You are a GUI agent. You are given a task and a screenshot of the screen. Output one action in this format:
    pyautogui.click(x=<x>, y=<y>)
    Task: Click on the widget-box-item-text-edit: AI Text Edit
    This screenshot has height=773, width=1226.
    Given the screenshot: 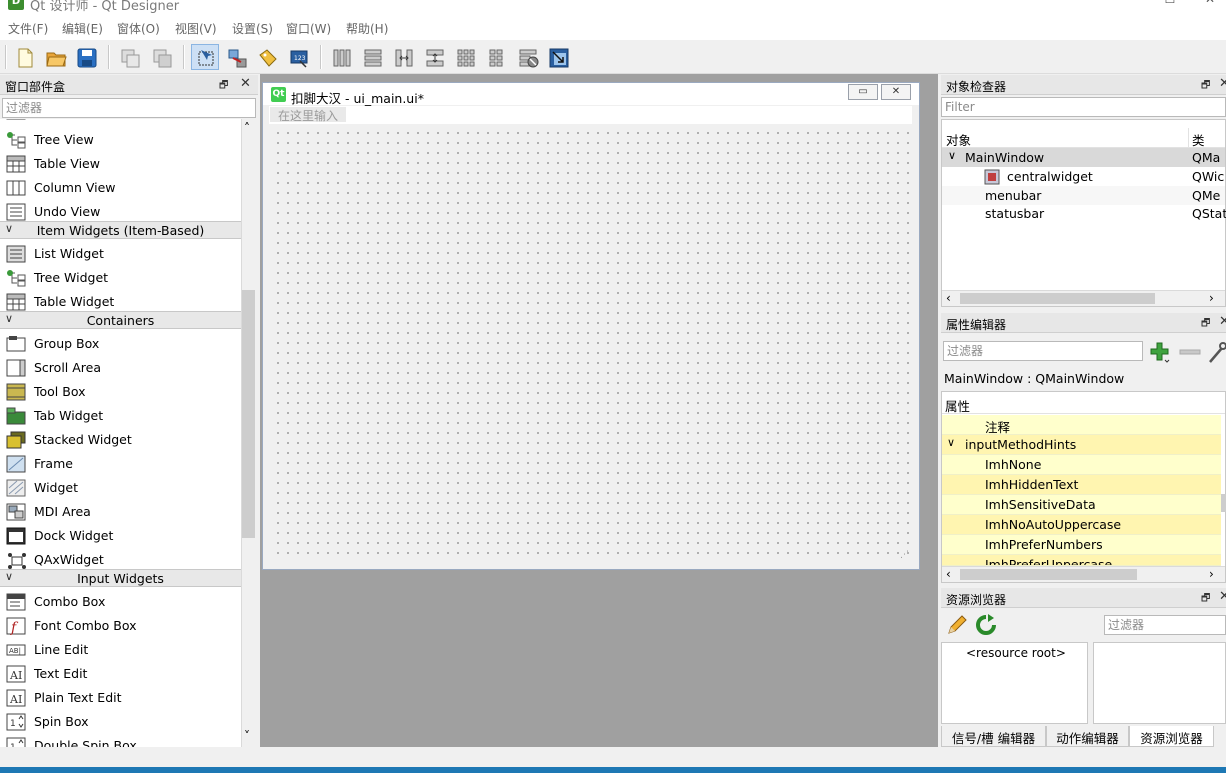 What is the action you would take?
    pyautogui.click(x=120, y=674)
    